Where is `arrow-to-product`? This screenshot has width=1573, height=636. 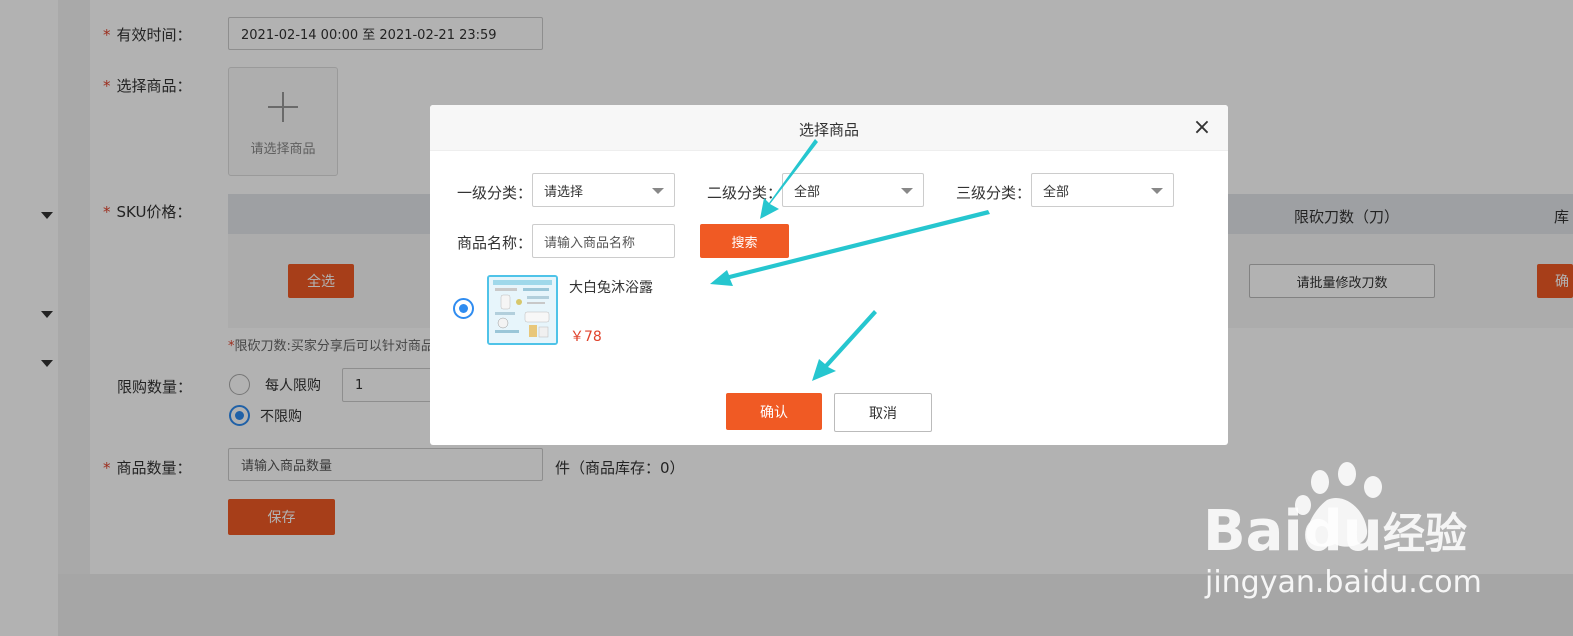 arrow-to-product is located at coordinates (850, 248).